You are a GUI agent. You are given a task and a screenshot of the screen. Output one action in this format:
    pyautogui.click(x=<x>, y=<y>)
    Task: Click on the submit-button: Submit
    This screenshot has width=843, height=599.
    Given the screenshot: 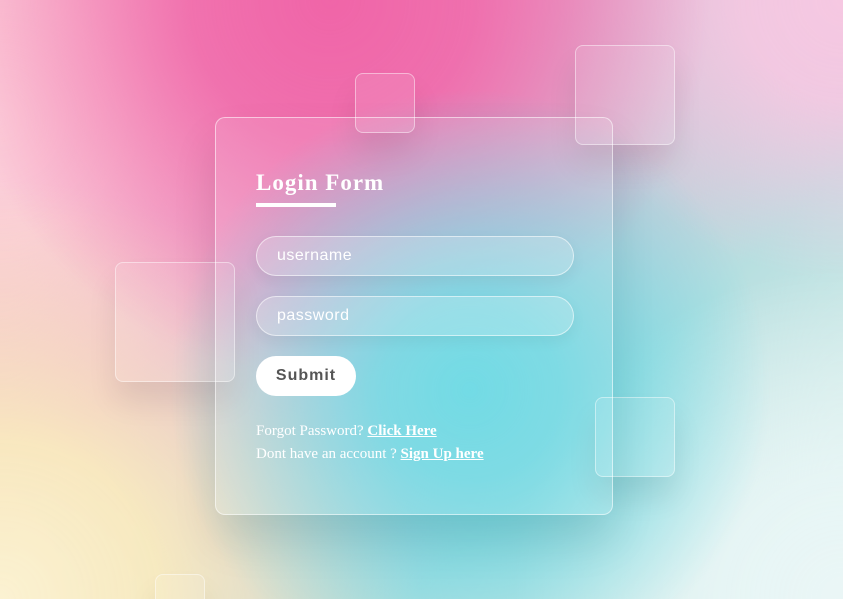 What is the action you would take?
    pyautogui.click(x=306, y=376)
    